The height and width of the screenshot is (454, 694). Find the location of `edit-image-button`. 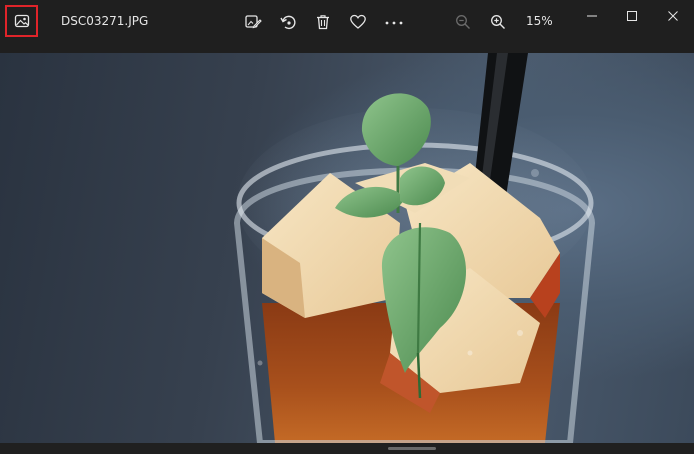

edit-image-button is located at coordinates (253, 22).